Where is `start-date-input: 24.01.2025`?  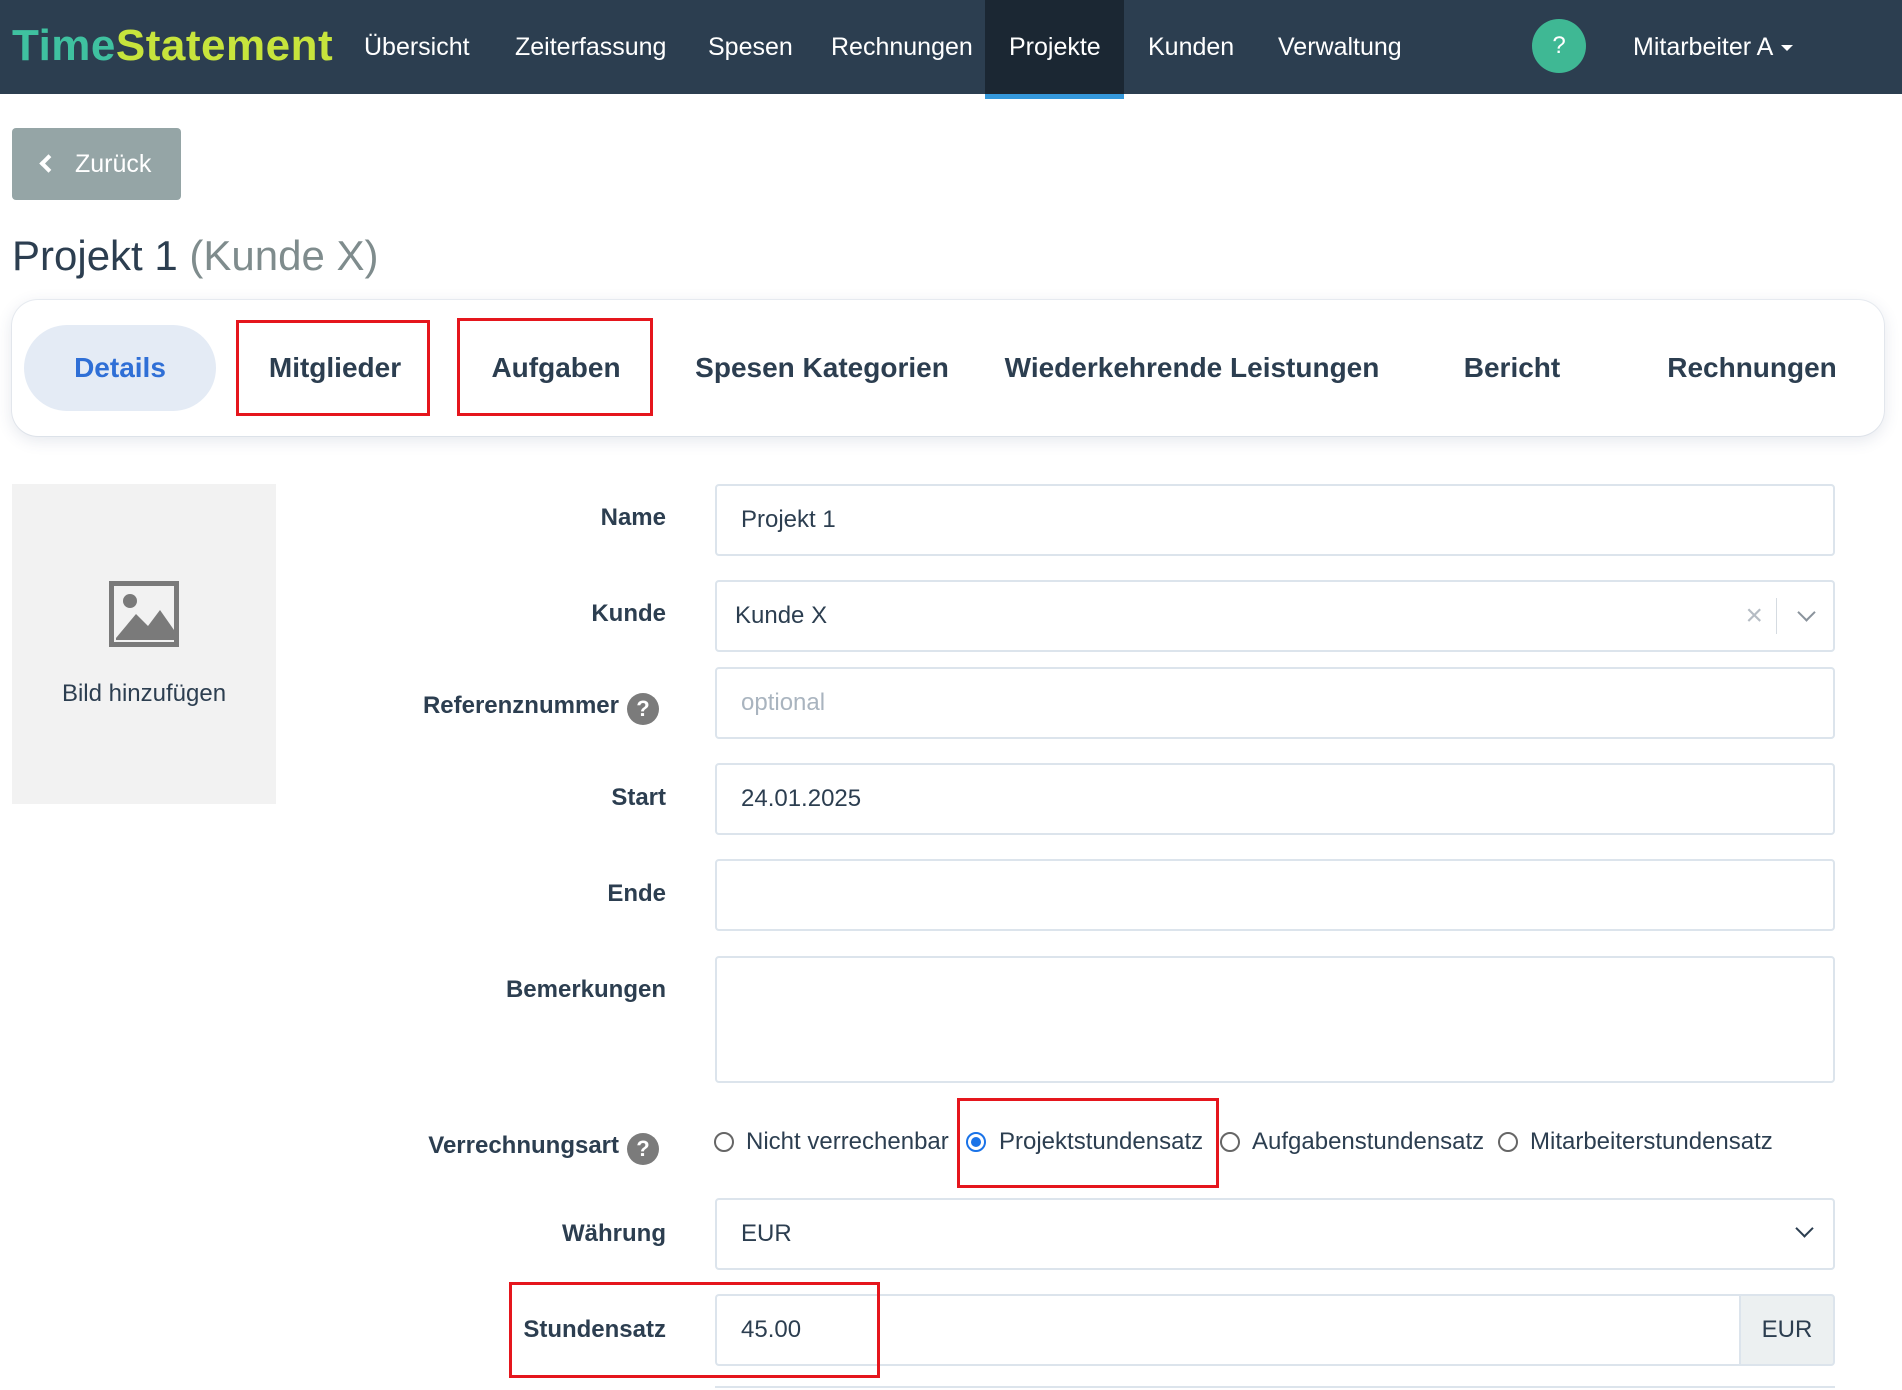
start-date-input: 24.01.2025 is located at coordinates (1275, 799).